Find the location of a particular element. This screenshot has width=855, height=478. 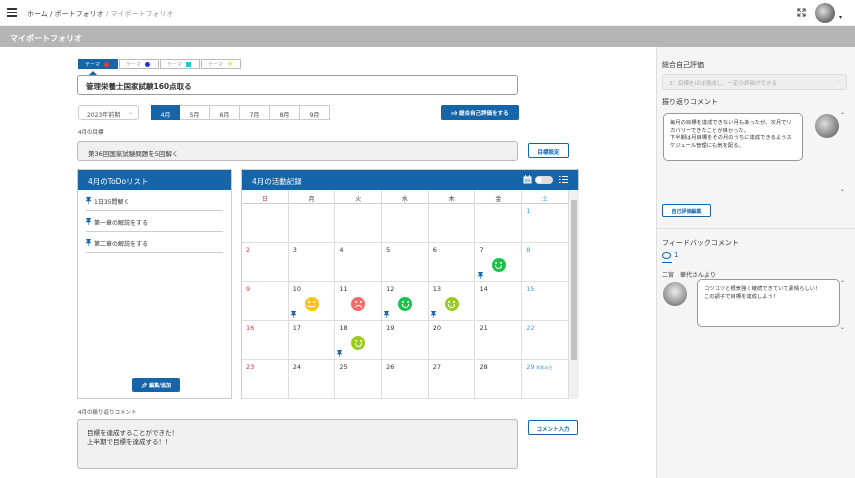

calendar-day: 20 is located at coordinates (452, 340).